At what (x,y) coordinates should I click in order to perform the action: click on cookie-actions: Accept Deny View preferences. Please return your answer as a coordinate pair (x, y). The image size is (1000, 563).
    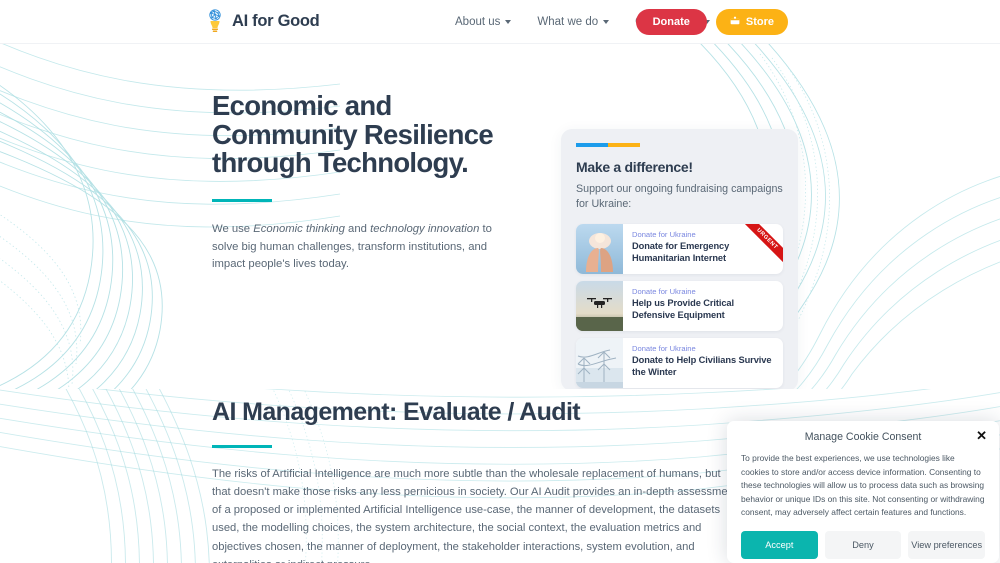
    Looking at the image, I should click on (863, 545).